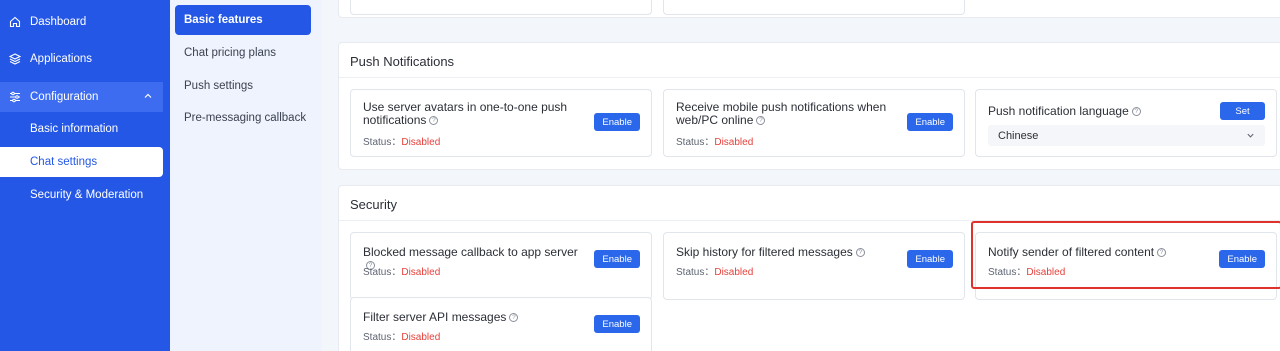  I want to click on setting-title: Push notification language?, so click(1100, 111).